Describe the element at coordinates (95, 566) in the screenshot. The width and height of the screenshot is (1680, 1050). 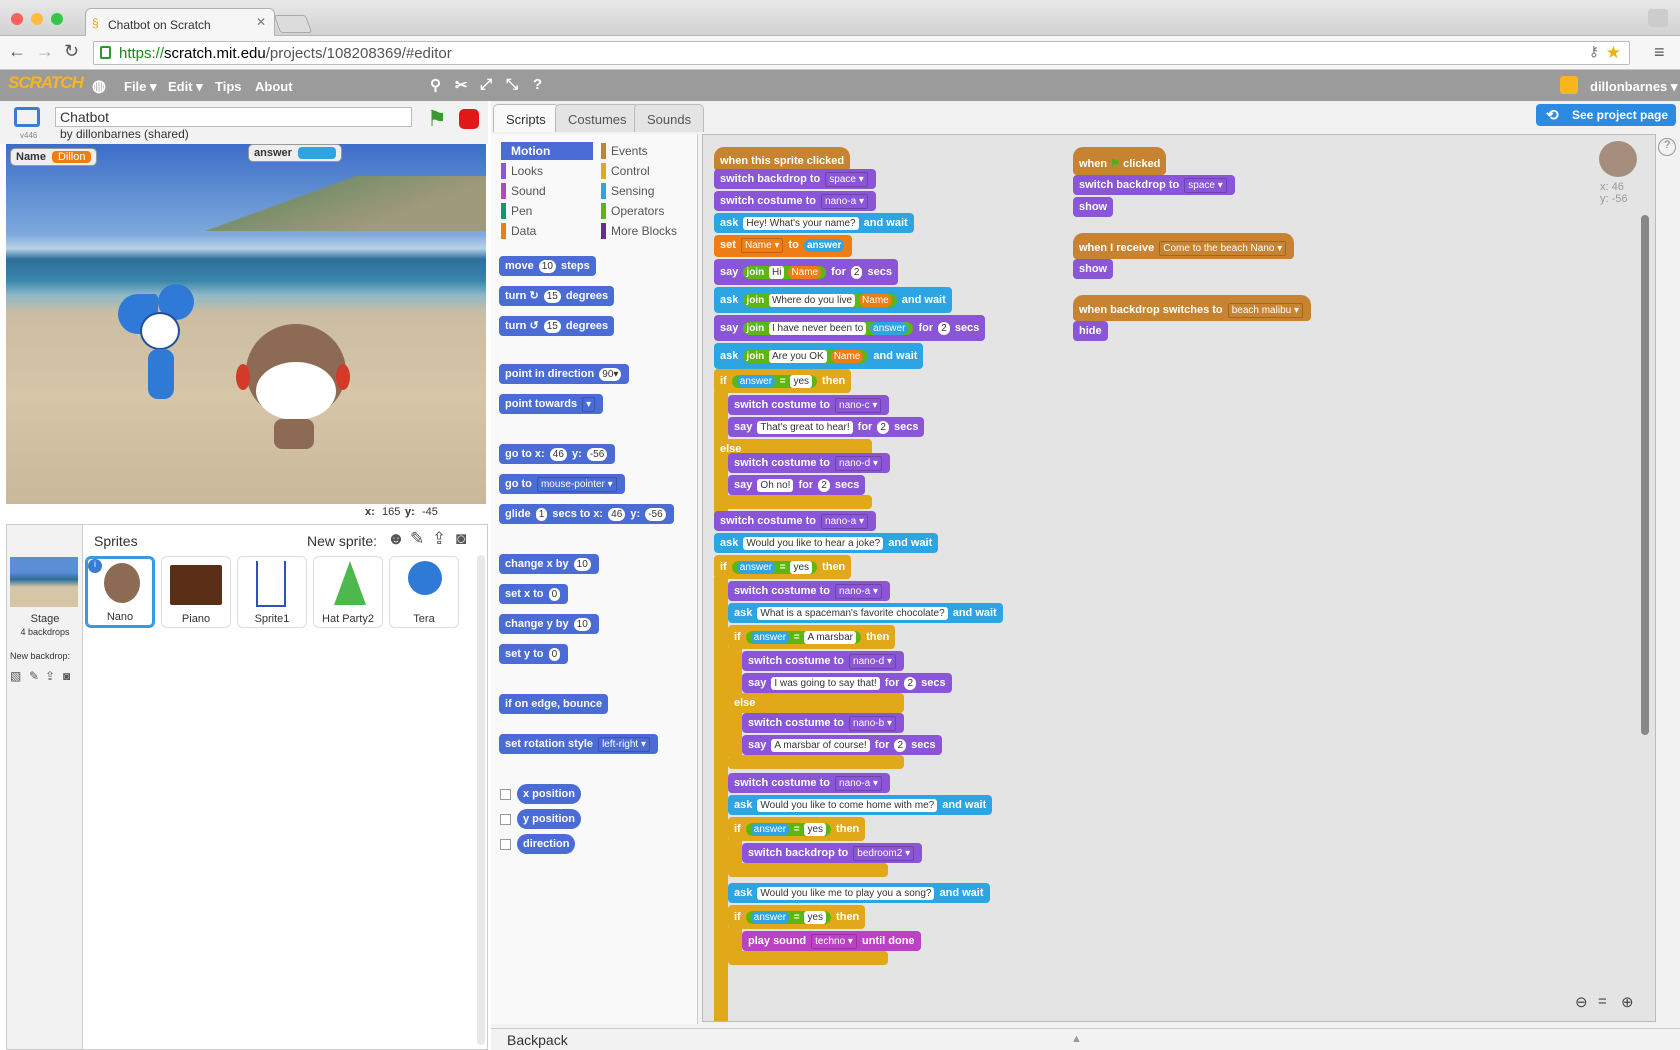
I see `info-icon: i` at that location.